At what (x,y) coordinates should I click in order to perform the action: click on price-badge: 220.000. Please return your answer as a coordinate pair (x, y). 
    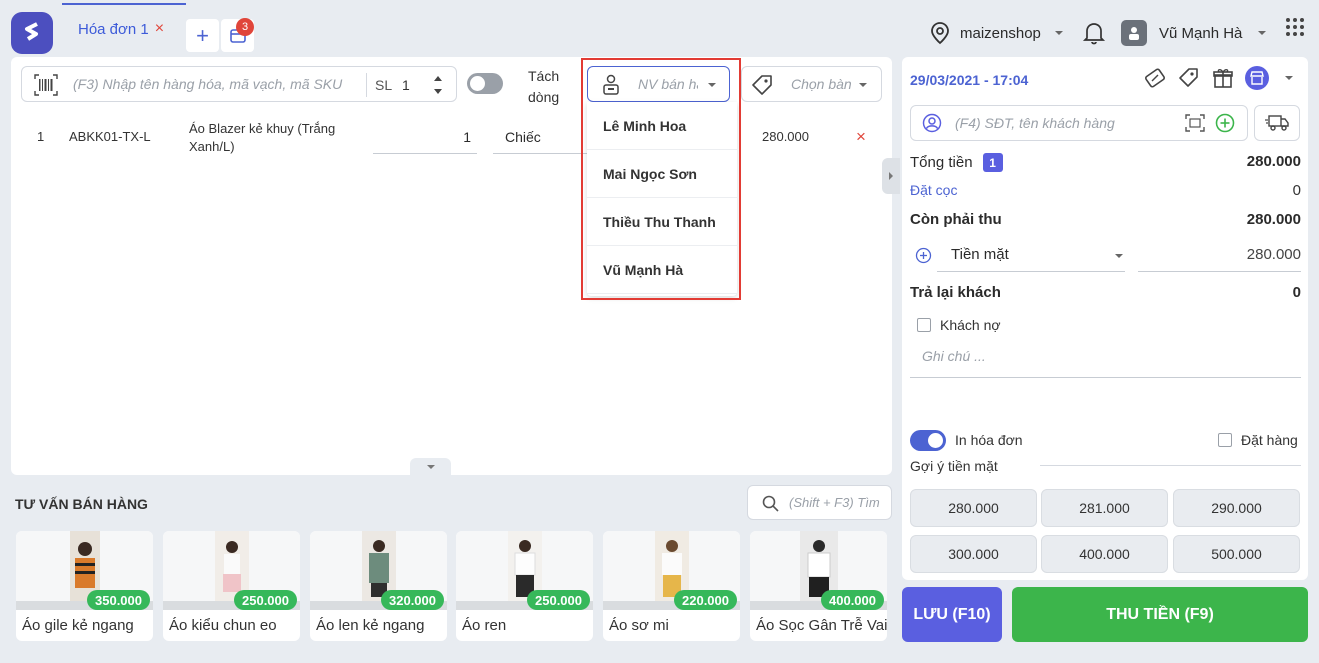
    Looking at the image, I should click on (705, 600).